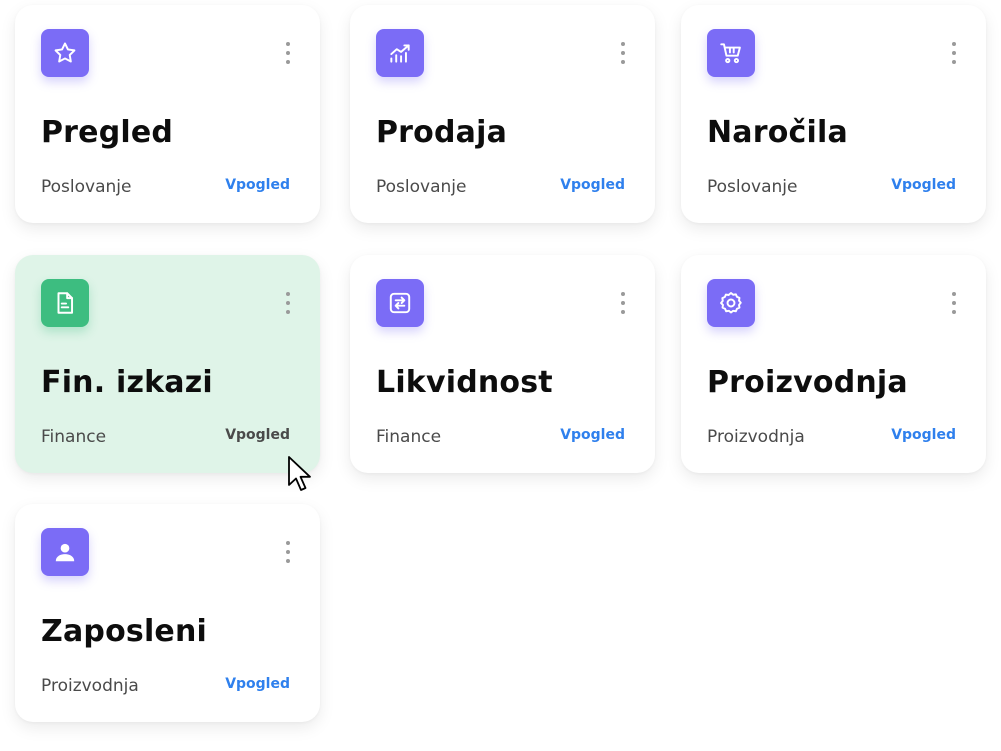 Image resolution: width=1001 pixels, height=751 pixels. Describe the element at coordinates (464, 382) in the screenshot. I see `card-title: Likvidnost` at that location.